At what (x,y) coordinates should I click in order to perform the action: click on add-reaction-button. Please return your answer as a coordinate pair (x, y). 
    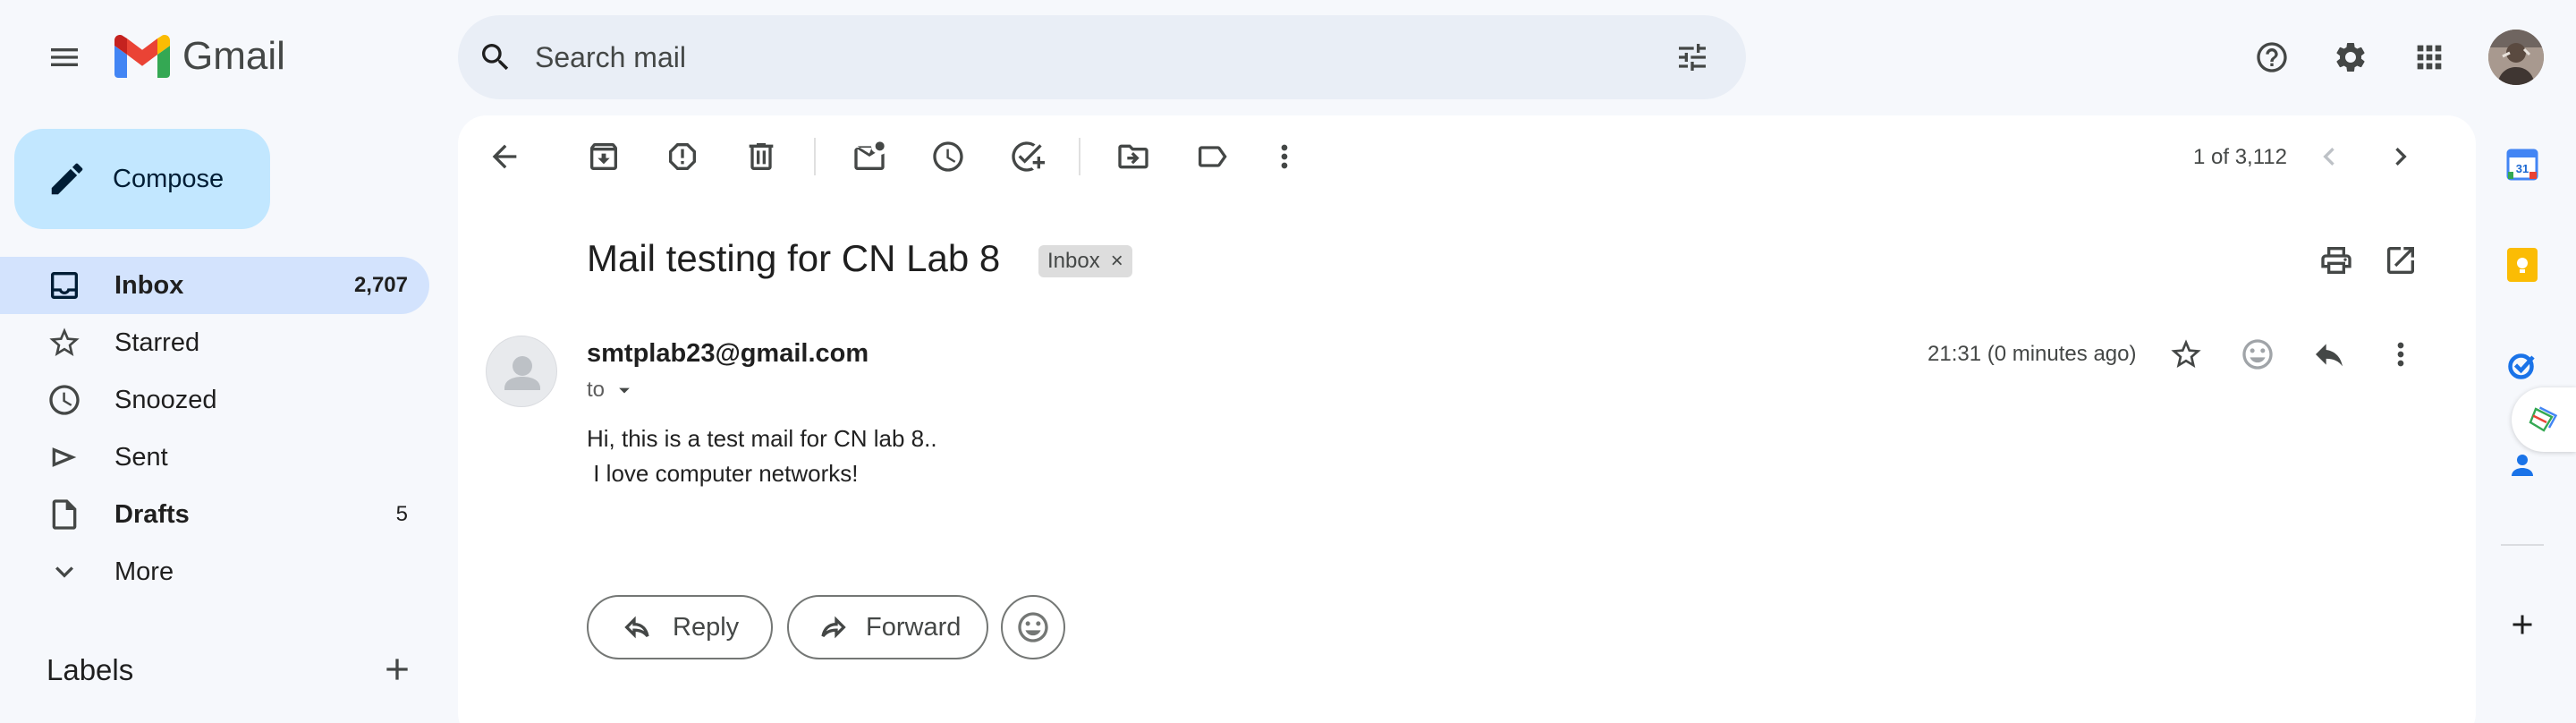
    Looking at the image, I should click on (2257, 354).